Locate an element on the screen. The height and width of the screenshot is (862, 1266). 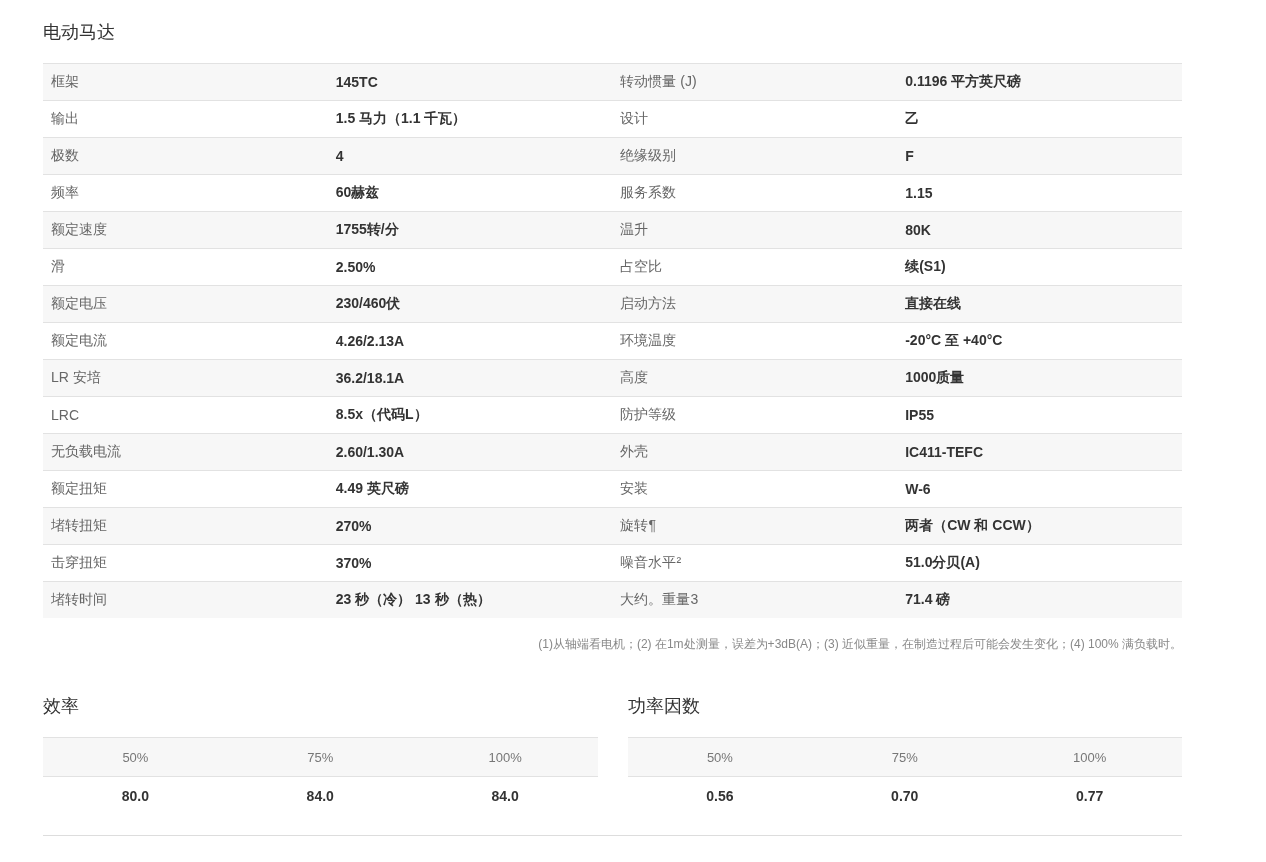
spec-value: 1.15 is located at coordinates (919, 193).